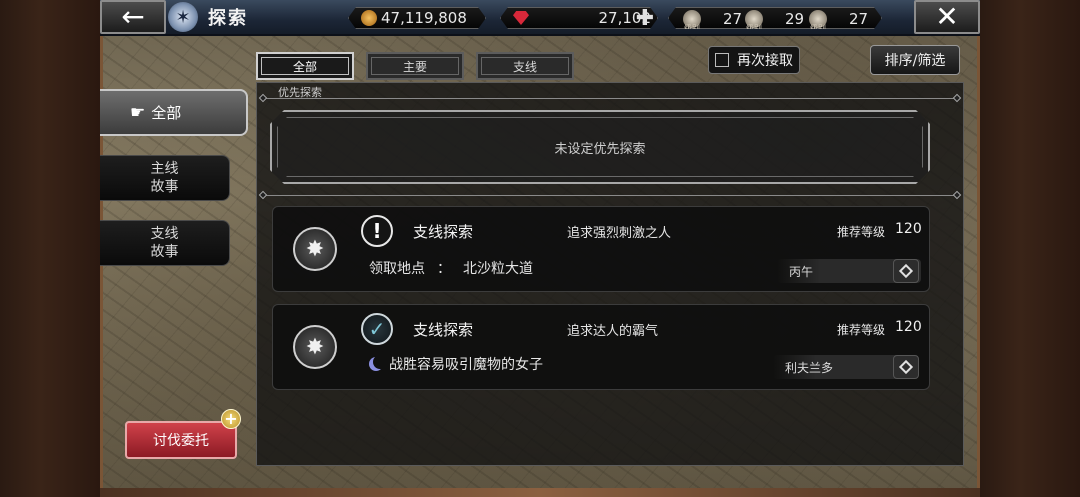  What do you see at coordinates (376, 364) in the screenshot?
I see `moon-icon` at bounding box center [376, 364].